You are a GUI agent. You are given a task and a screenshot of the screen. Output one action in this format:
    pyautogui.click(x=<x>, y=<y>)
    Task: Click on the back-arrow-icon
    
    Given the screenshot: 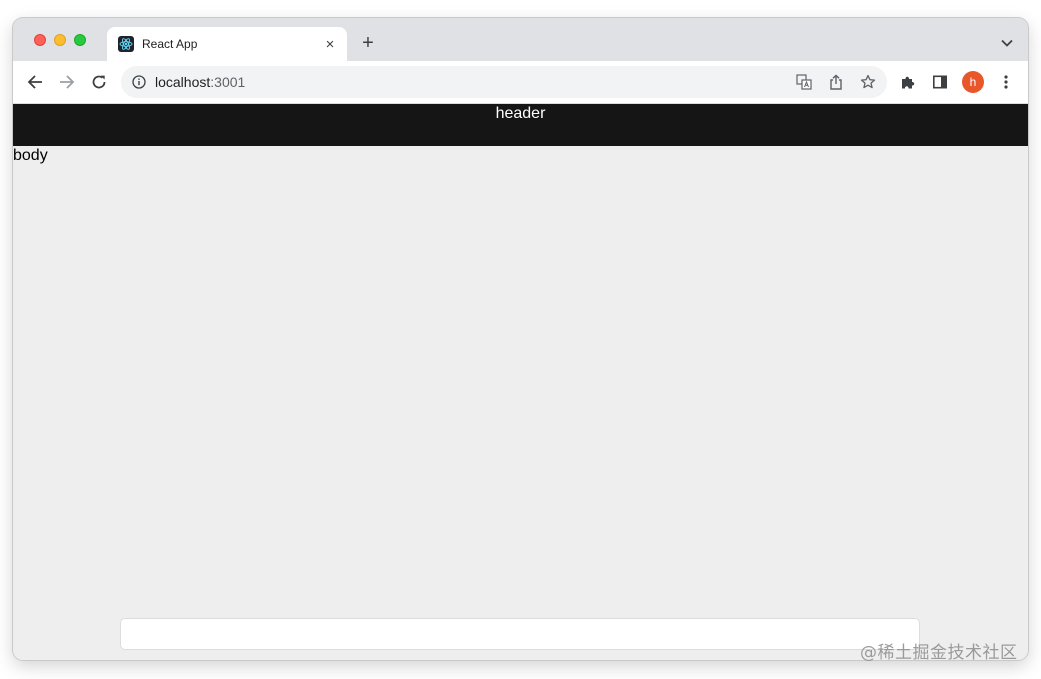 What is the action you would take?
    pyautogui.click(x=35, y=82)
    